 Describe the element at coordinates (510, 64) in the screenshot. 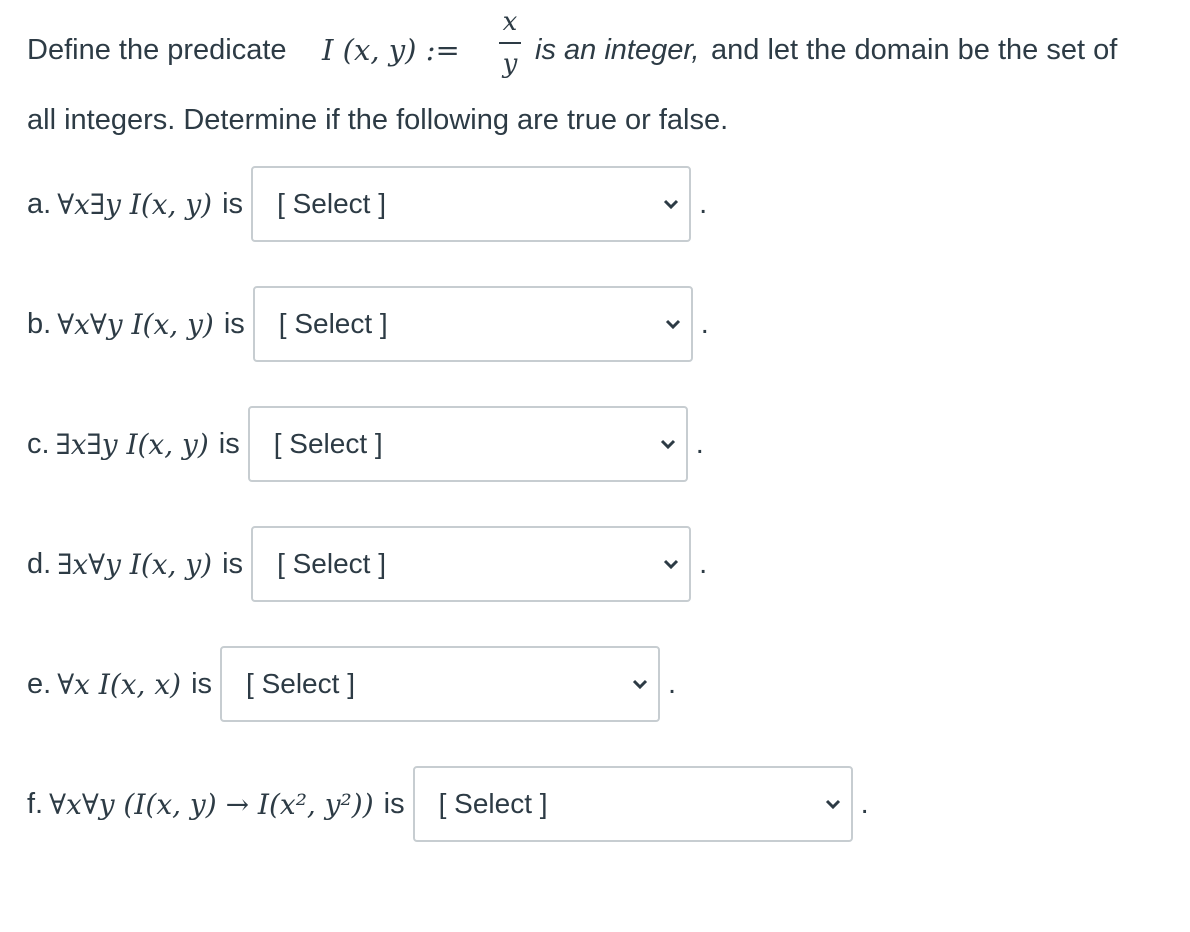

I see `fraction-denominator: y` at that location.